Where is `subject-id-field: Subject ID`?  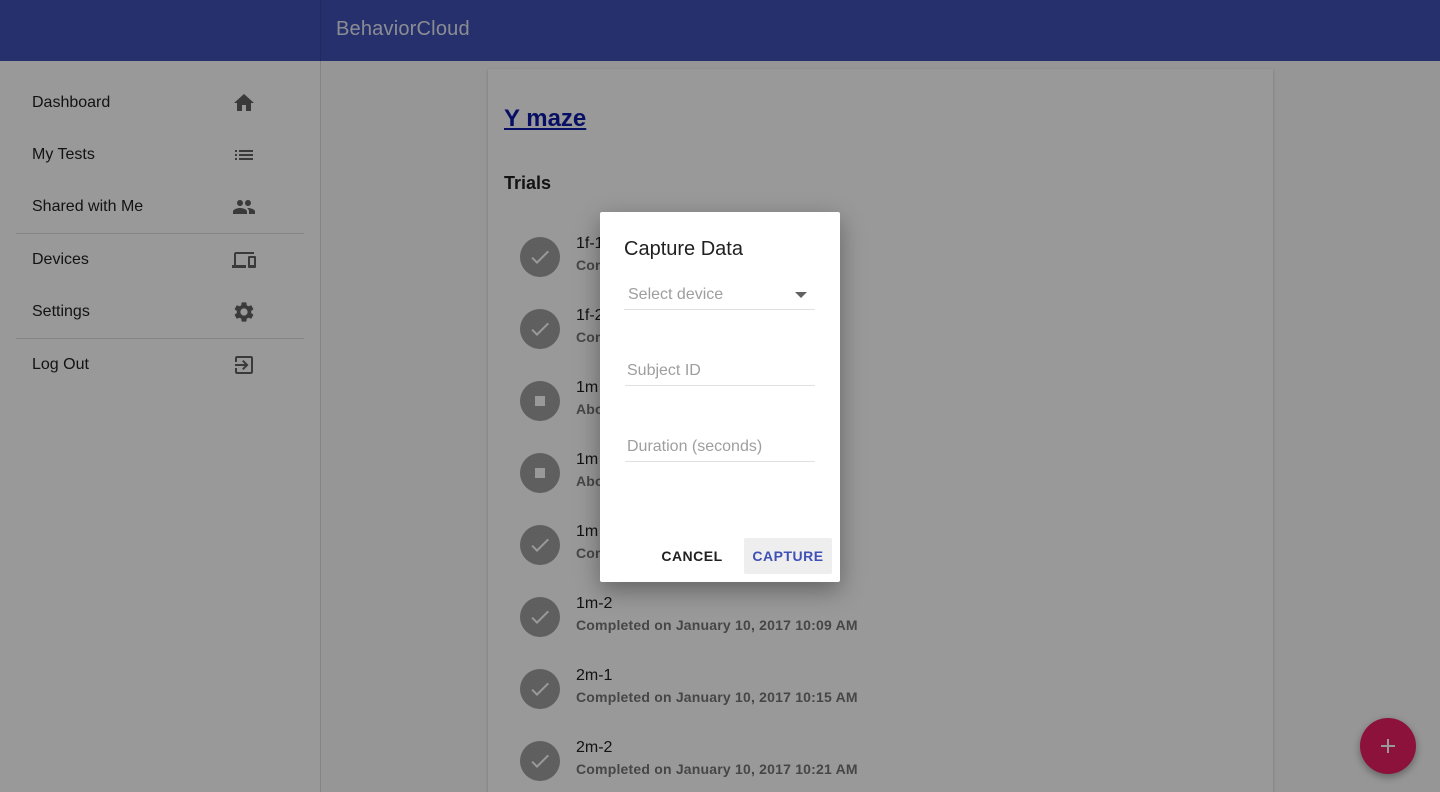 subject-id-field: Subject ID is located at coordinates (720, 373).